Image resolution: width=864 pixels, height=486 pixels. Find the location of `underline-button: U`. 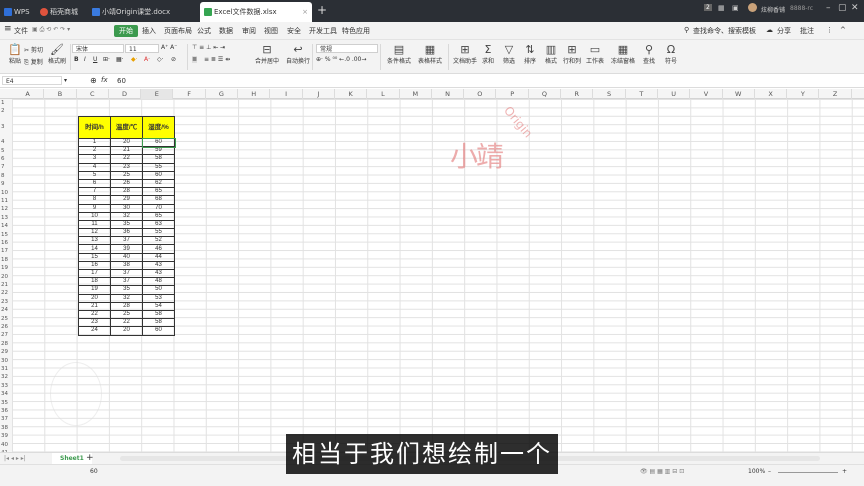

underline-button: U is located at coordinates (95, 59).